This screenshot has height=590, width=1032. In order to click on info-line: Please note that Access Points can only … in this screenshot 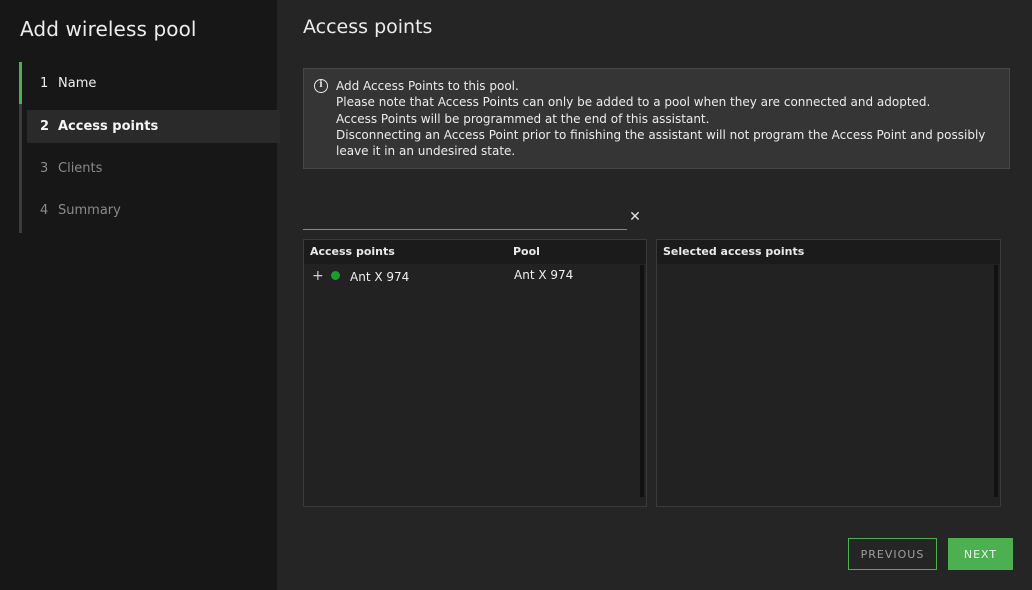, I will do `click(633, 102)`.